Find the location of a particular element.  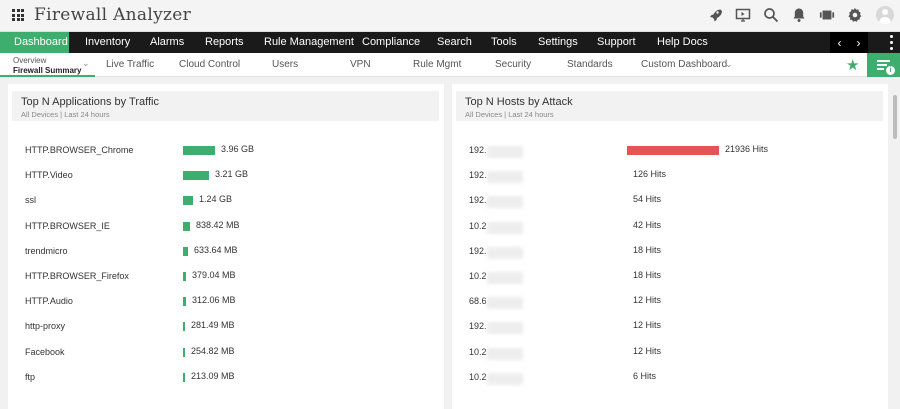

widget-title: Top N Hosts by Attack is located at coordinates (519, 102).